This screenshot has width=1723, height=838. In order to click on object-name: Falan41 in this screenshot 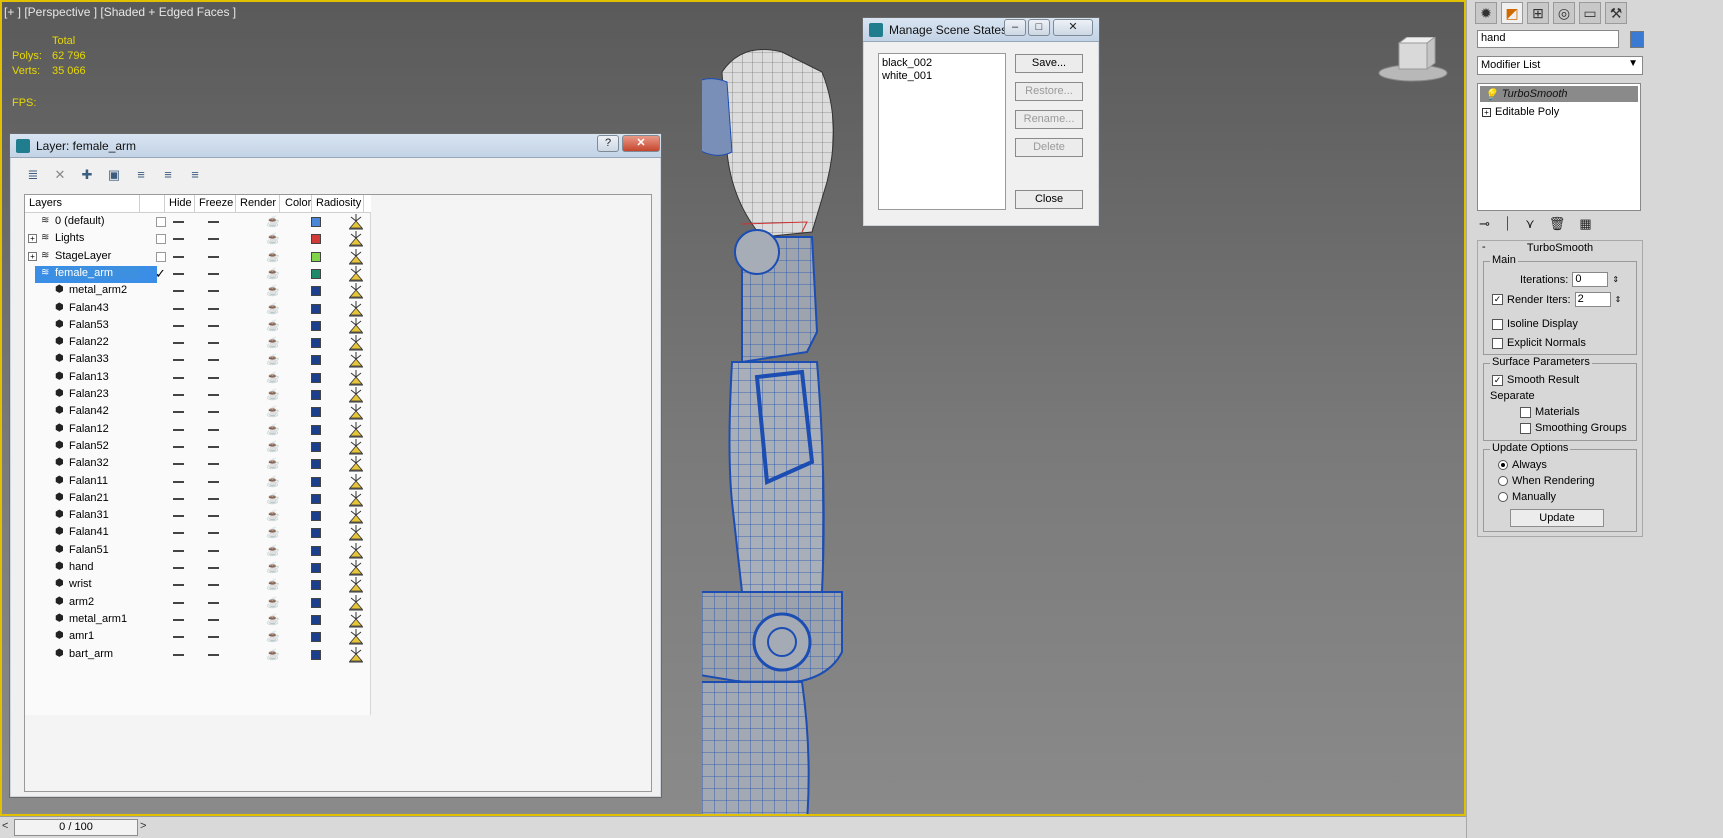, I will do `click(89, 532)`.